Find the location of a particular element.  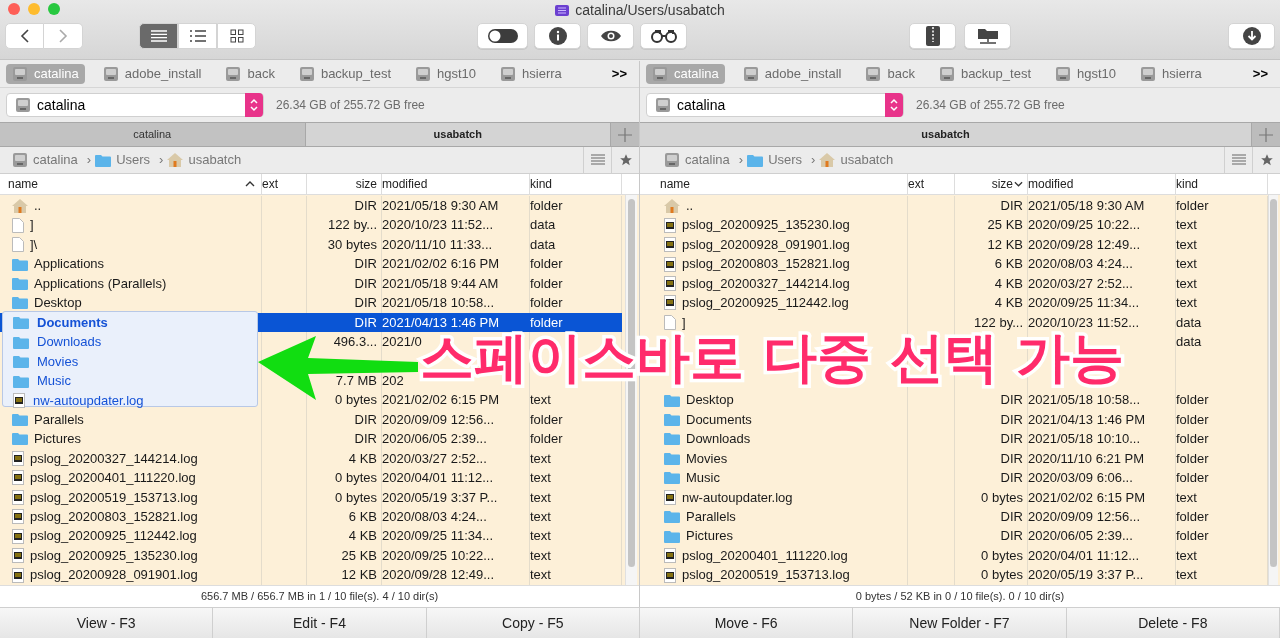

info-button is located at coordinates (557, 36).